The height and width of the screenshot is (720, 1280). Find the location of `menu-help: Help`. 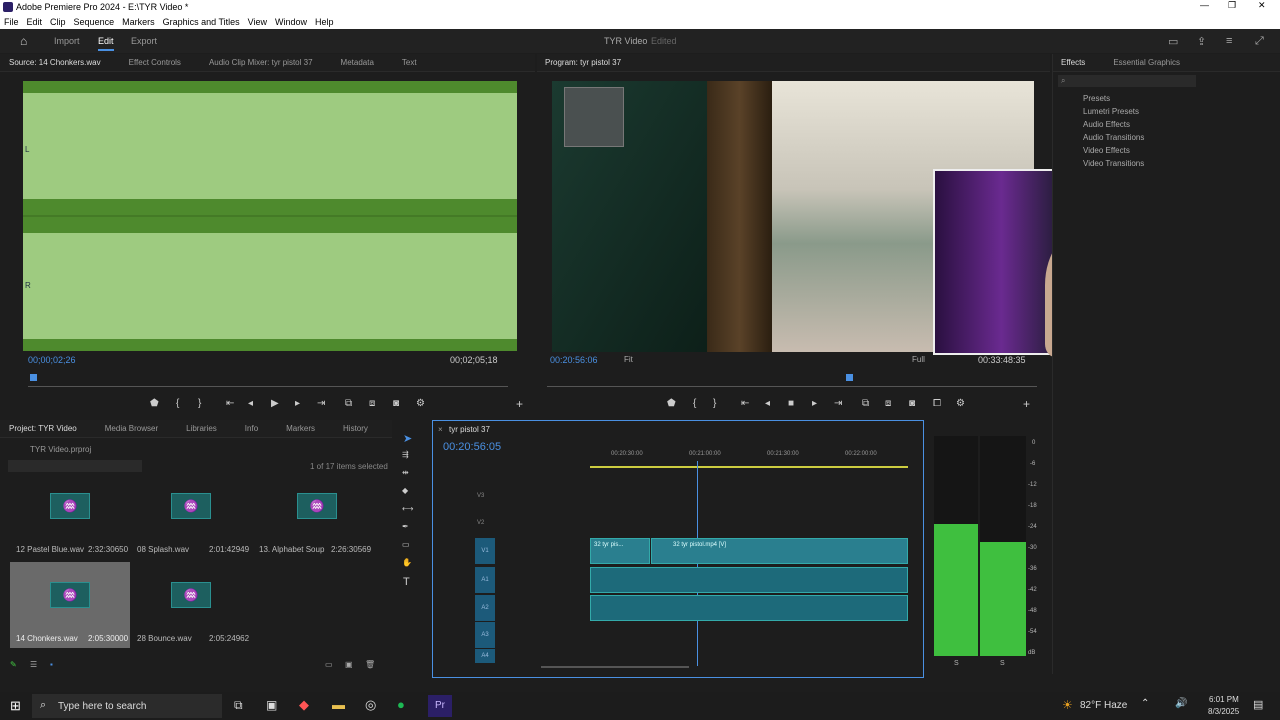

menu-help: Help is located at coordinates (324, 22).